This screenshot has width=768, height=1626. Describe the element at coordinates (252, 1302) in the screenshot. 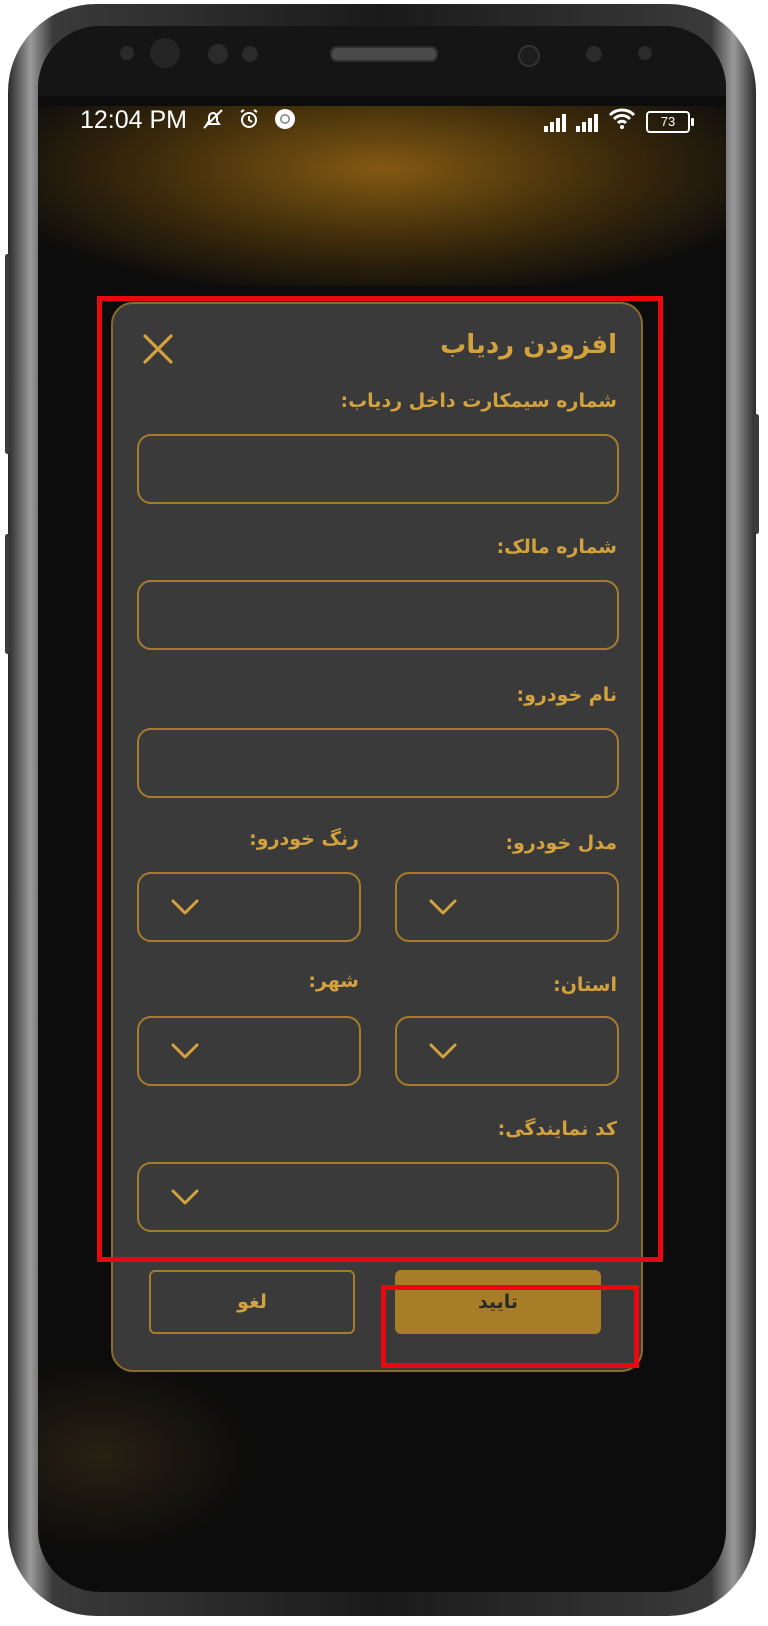

I see `cancel-button: لغو` at that location.